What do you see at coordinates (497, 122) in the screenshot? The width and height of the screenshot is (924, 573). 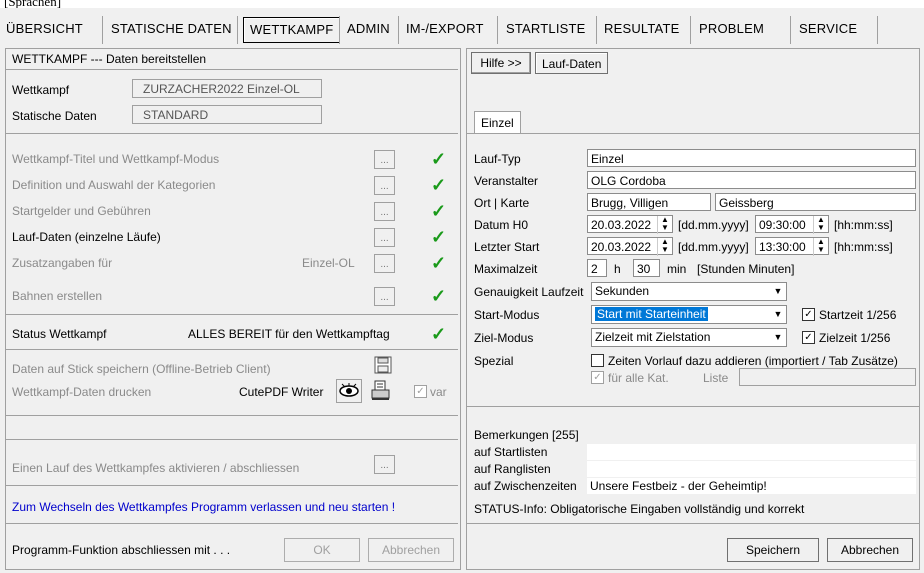 I see `tab-einzel: Einzel` at bounding box center [497, 122].